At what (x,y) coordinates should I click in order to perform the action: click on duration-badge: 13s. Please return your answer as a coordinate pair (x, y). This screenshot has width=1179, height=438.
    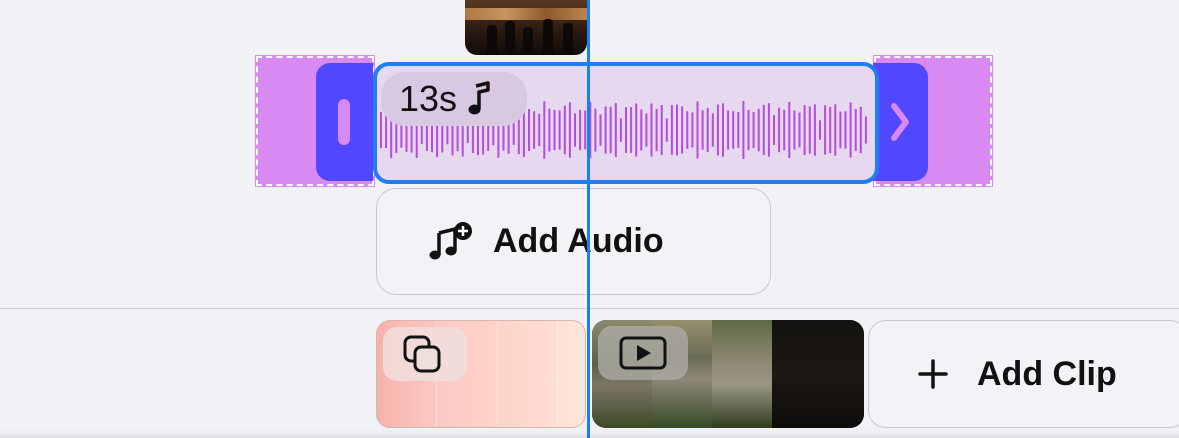
    Looking at the image, I should click on (454, 99).